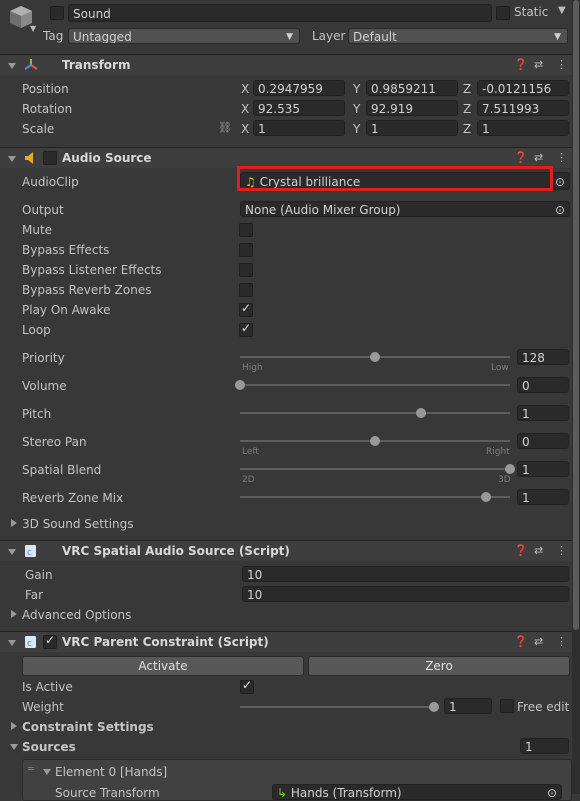 This screenshot has height=801, width=580. What do you see at coordinates (286, 64) in the screenshot?
I see `transform-header: Transform ❓ ⇄ ⋮` at bounding box center [286, 64].